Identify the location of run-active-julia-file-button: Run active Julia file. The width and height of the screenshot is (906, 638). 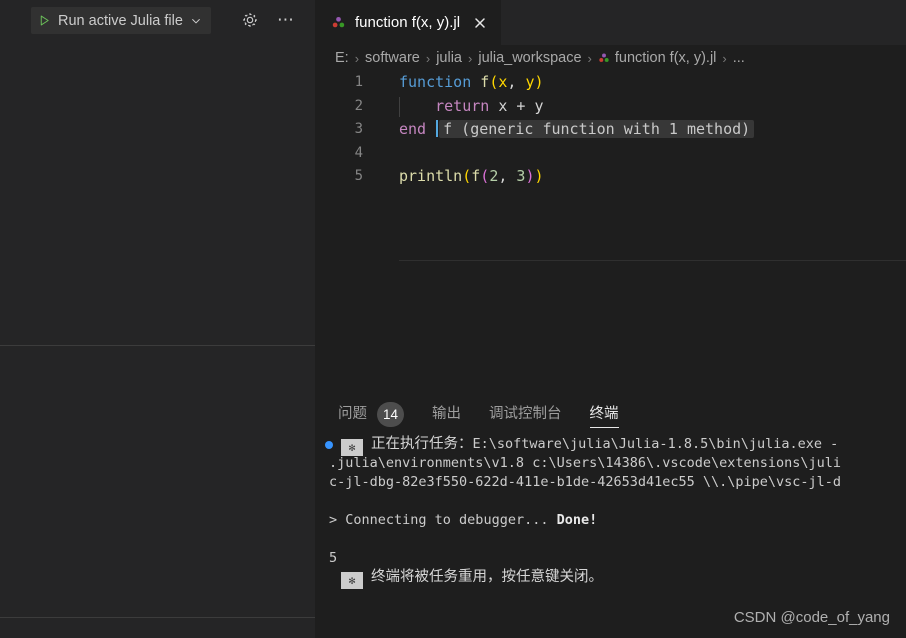
(121, 20).